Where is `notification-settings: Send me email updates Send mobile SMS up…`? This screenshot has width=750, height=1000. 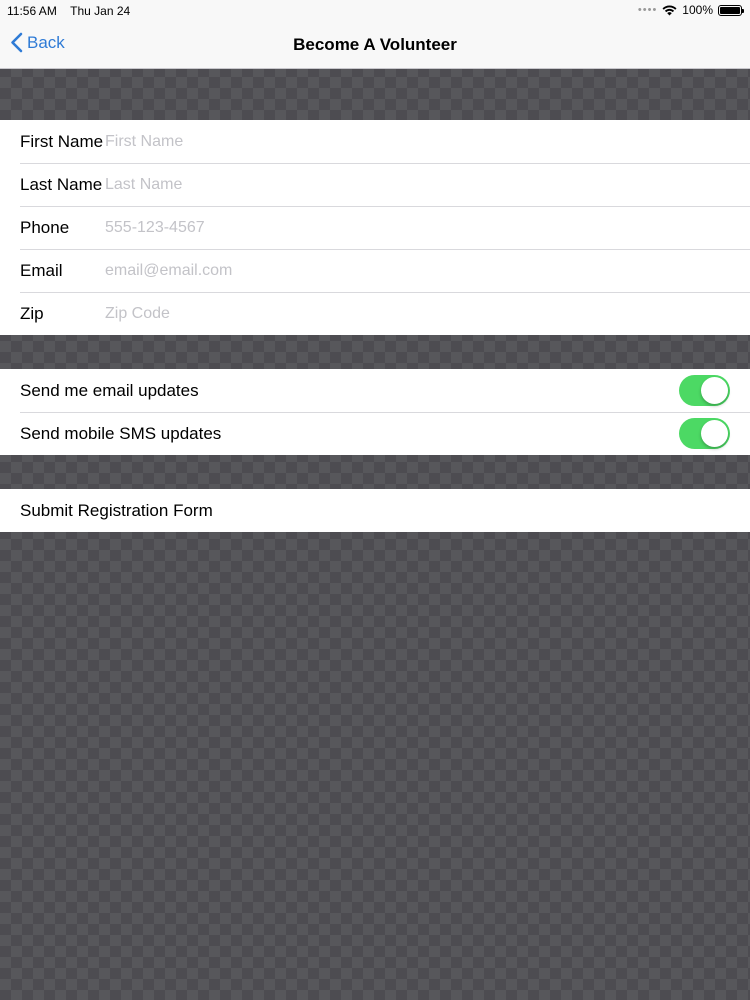
notification-settings: Send me email updates Send mobile SMS up… is located at coordinates (375, 412).